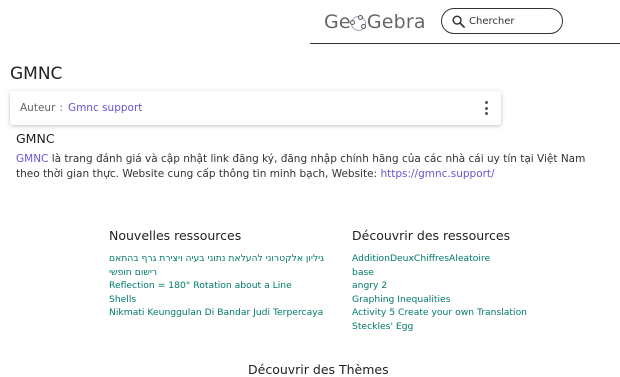 This screenshot has width=620, height=377. What do you see at coordinates (514, 21) in the screenshot?
I see `search-input` at bounding box center [514, 21].